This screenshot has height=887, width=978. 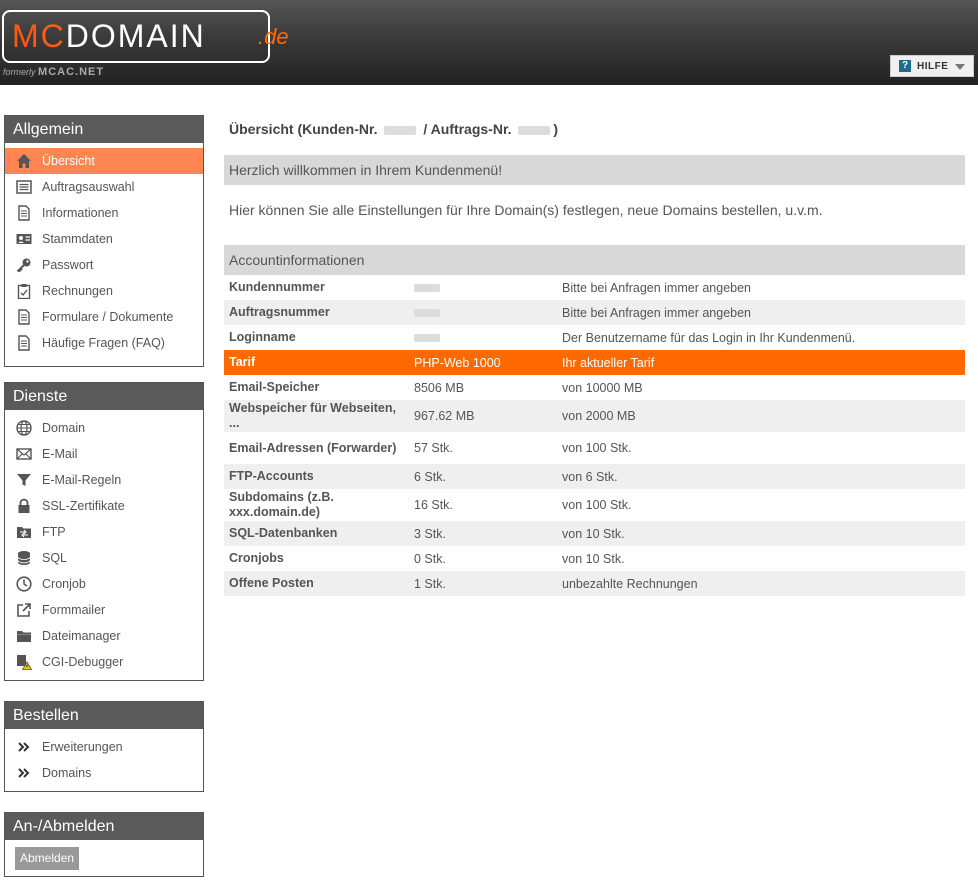 What do you see at coordinates (23, 265) in the screenshot?
I see `key-icon` at bounding box center [23, 265].